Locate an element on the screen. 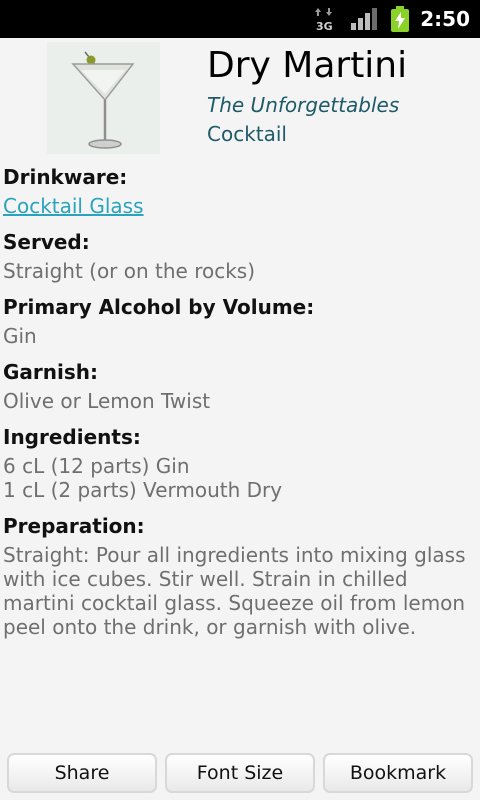  clock: 2:50 is located at coordinates (445, 19).